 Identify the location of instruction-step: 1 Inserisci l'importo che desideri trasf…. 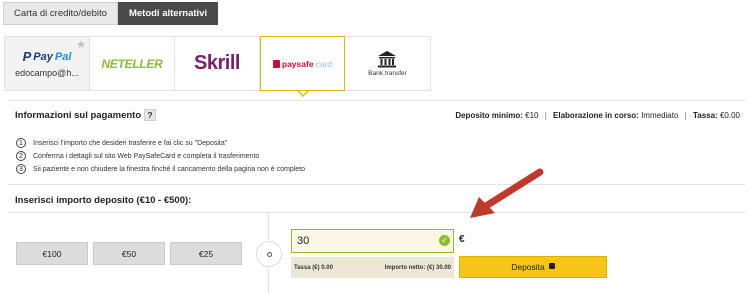
(160, 143).